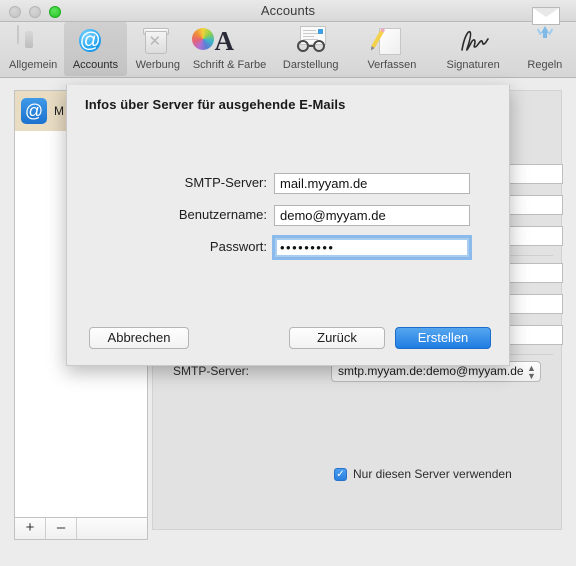 The width and height of the screenshot is (576, 566). I want to click on at-sign-mail-icon: @, so click(34, 111).